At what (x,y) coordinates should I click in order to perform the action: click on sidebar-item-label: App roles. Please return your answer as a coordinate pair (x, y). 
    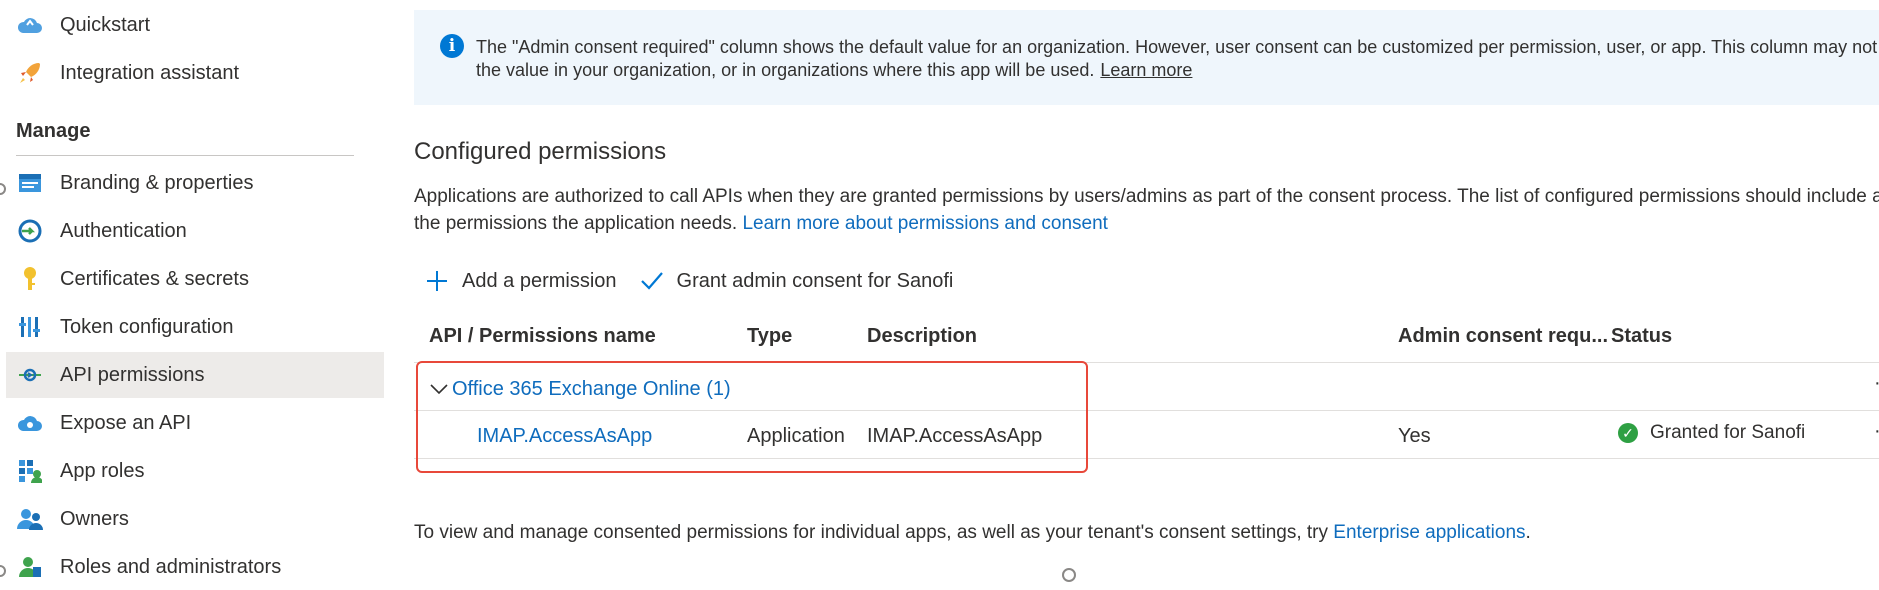
    Looking at the image, I should click on (102, 470).